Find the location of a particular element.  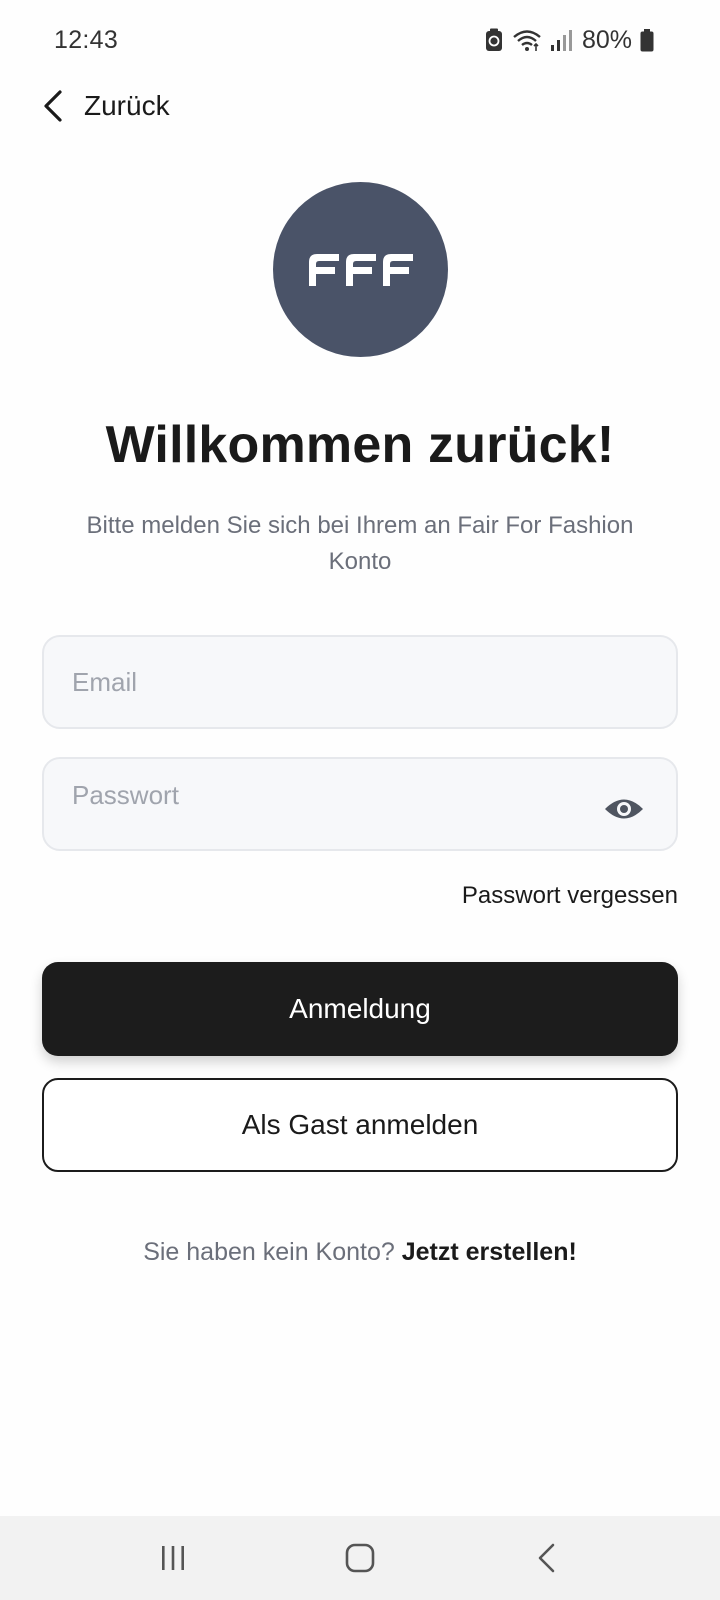

email-field is located at coordinates (360, 682).